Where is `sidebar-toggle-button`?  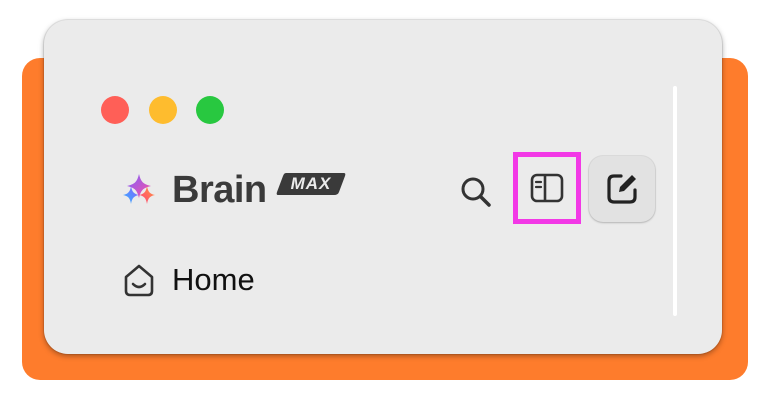
sidebar-toggle-button is located at coordinates (547, 188).